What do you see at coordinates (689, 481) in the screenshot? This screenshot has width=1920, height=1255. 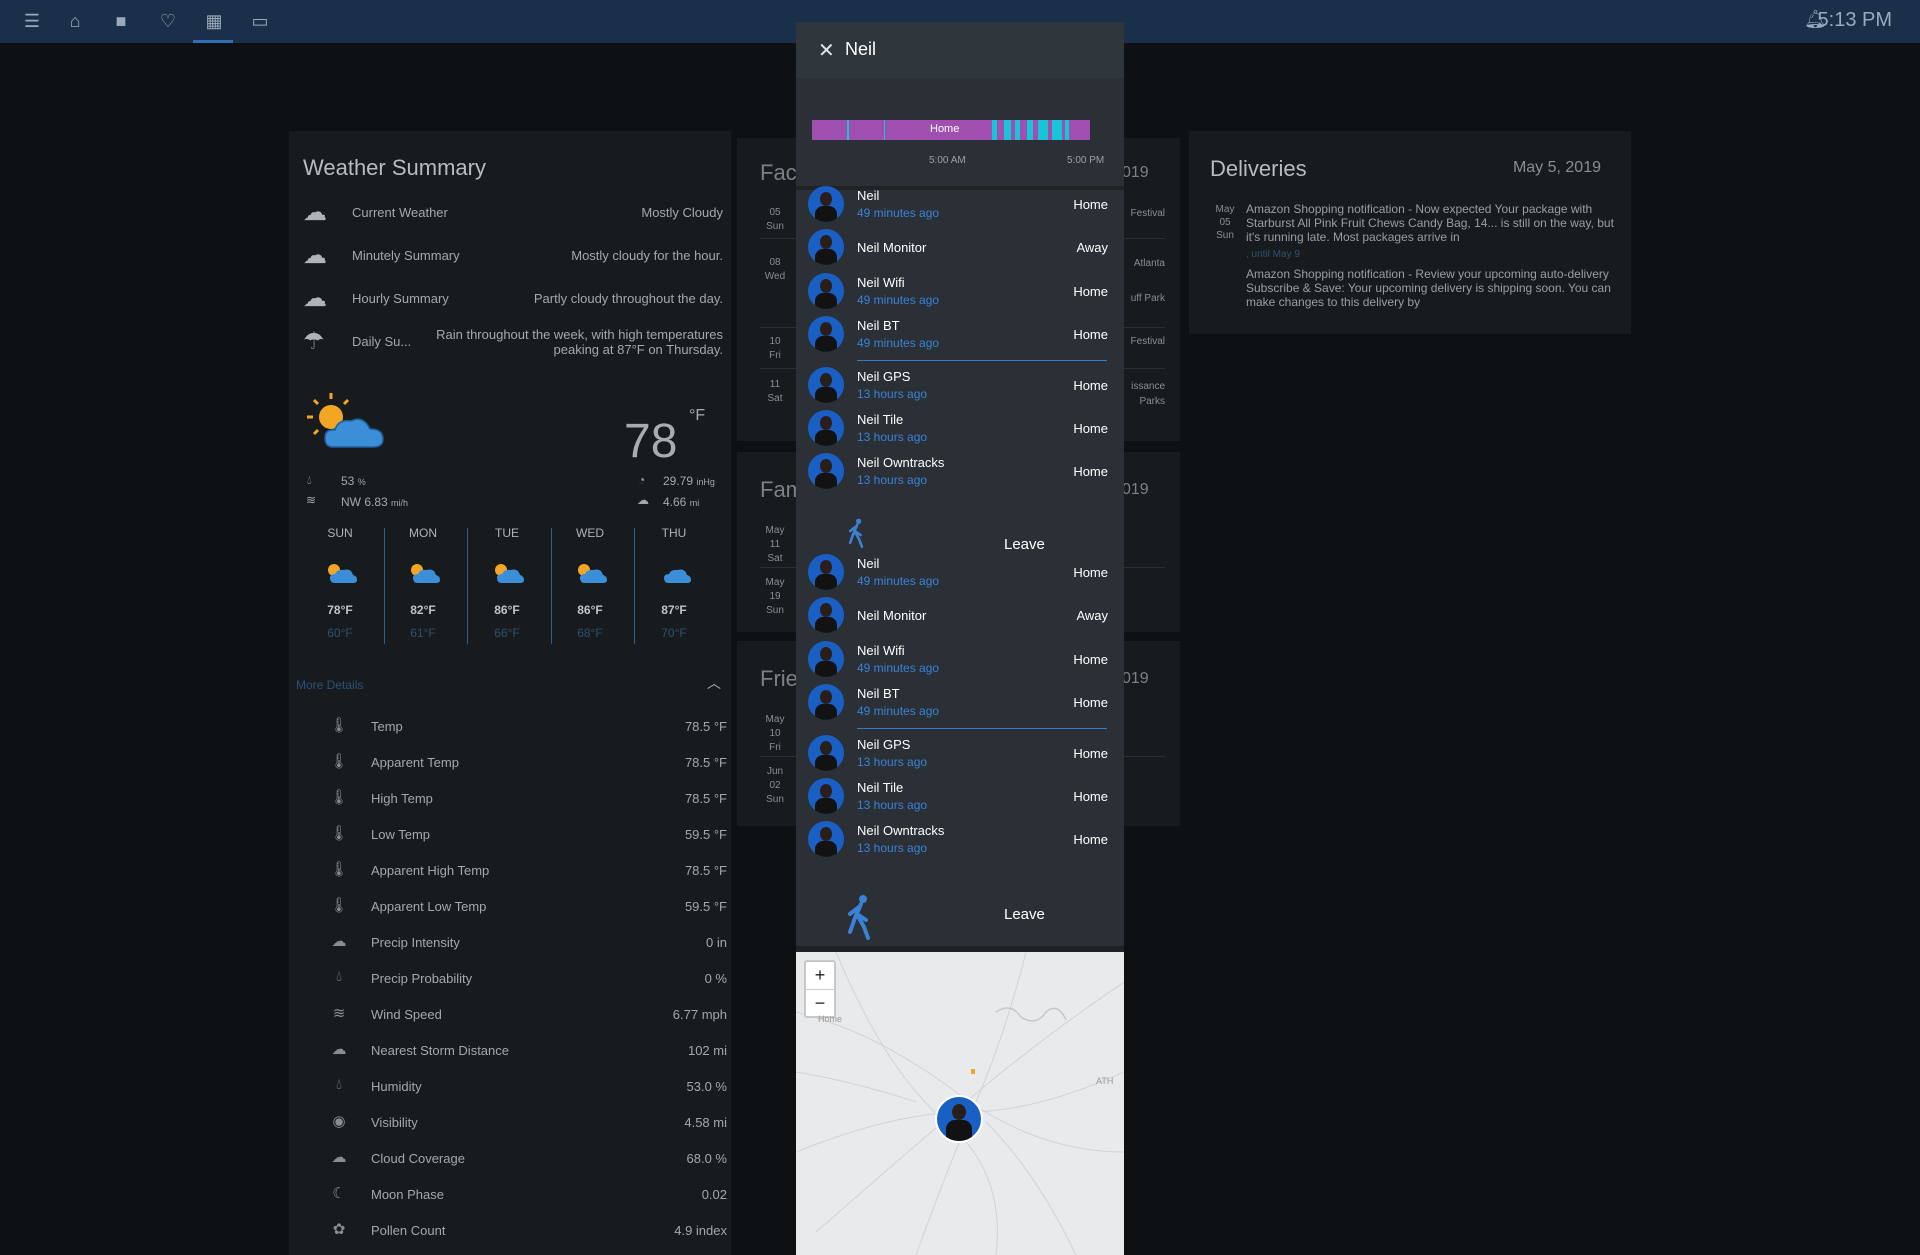 I see `pressure-readout: 29.79 inHg` at bounding box center [689, 481].